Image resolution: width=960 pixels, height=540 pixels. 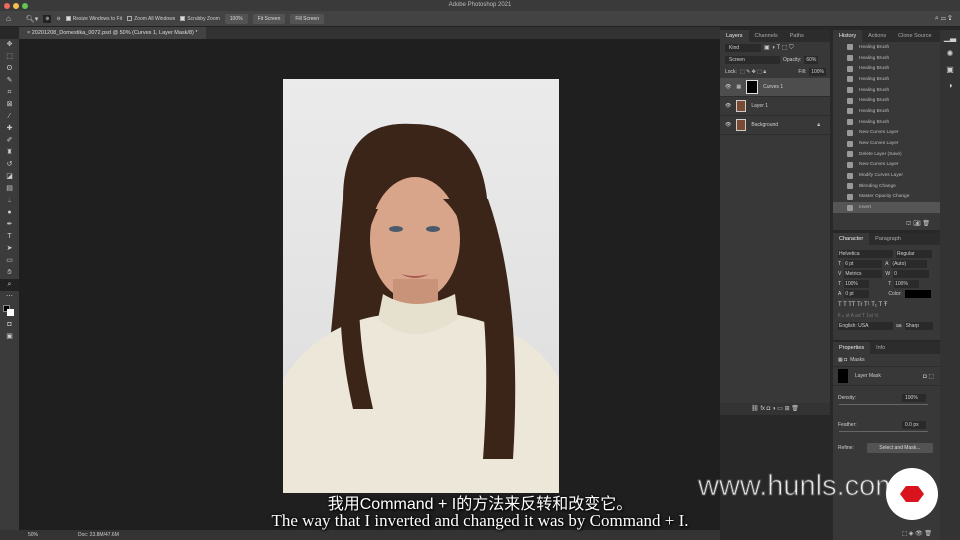 I want to click on tab-clone-source: Clone Source, so click(x=914, y=36).